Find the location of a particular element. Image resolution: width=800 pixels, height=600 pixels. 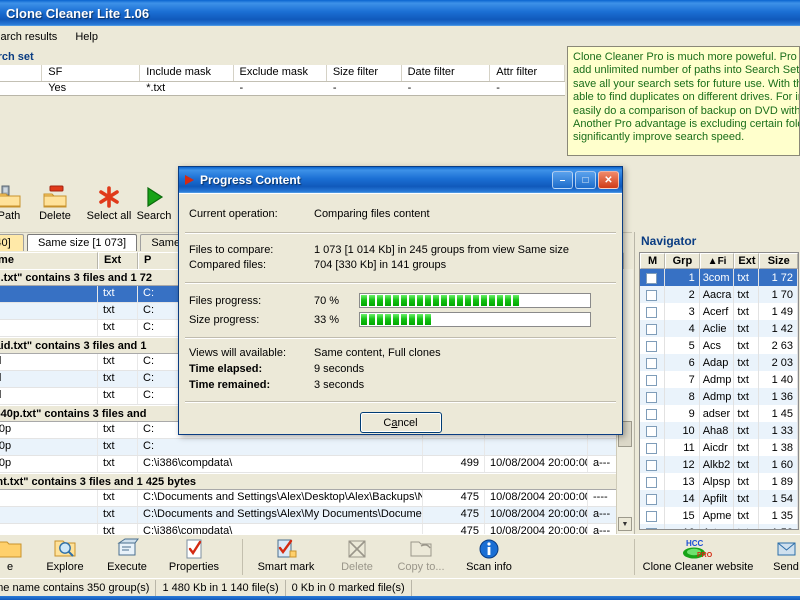

file-col-ext: Ext is located at coordinates (118, 260).